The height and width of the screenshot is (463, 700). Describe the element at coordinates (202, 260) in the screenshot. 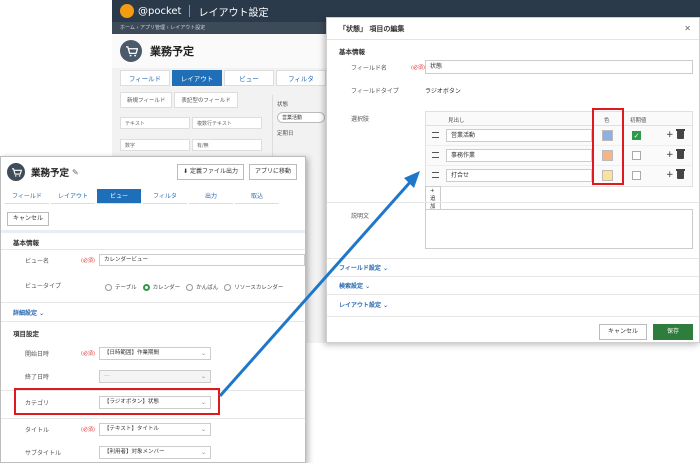

I see `view-name-input: カレンダービュー` at that location.